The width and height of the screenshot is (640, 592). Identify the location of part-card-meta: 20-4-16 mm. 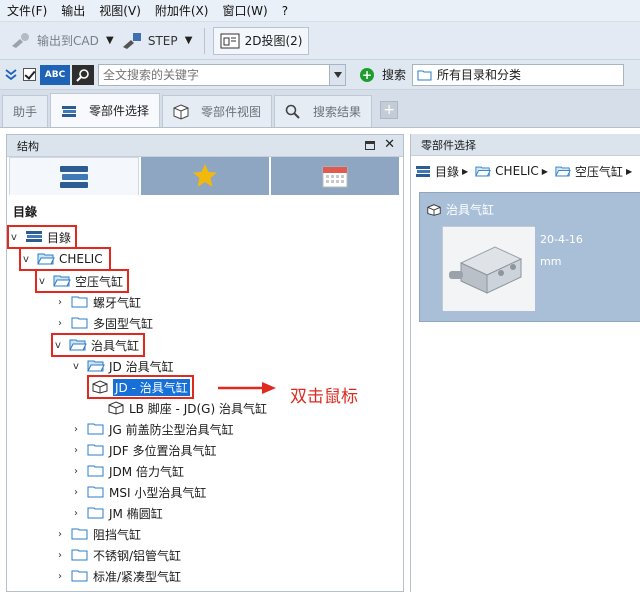
(561, 251).